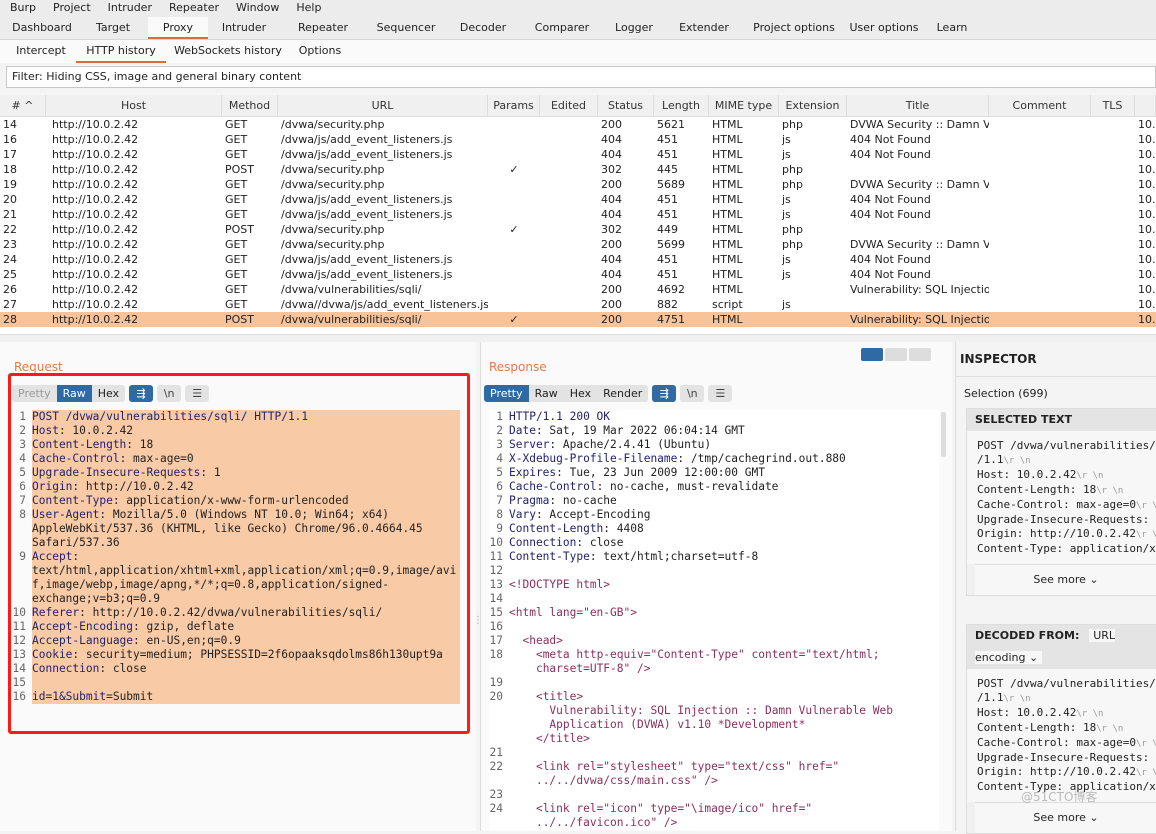 The width and height of the screenshot is (1156, 834). I want to click on column-header: URL, so click(383, 105).